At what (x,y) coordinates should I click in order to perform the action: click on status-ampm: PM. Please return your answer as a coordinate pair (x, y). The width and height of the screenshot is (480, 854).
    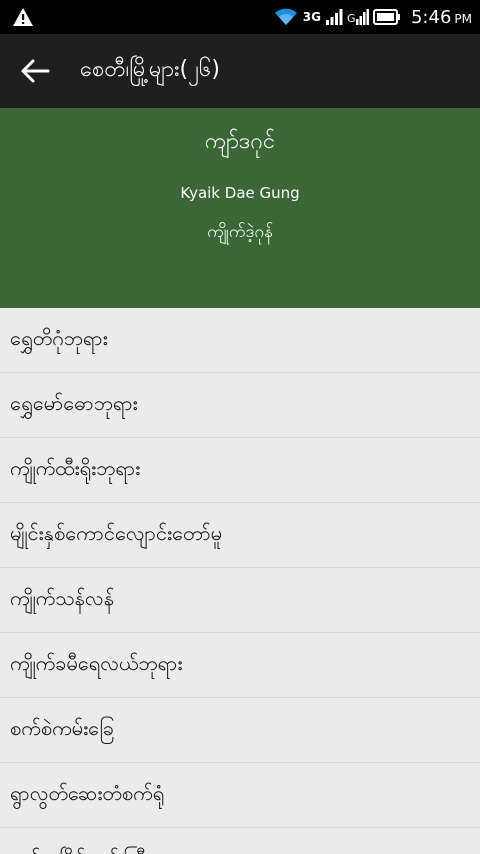
    Looking at the image, I should click on (463, 18).